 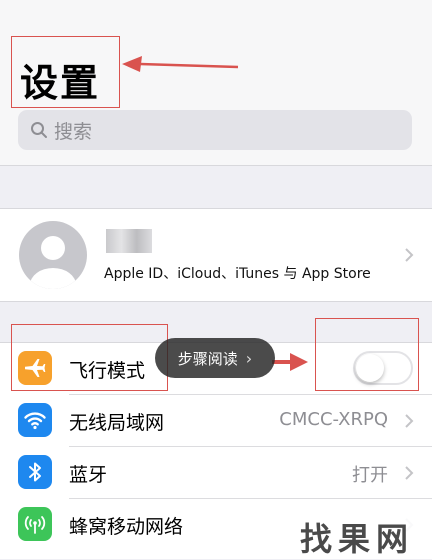 I want to click on search-placeholder: 搜索, so click(x=73, y=131).